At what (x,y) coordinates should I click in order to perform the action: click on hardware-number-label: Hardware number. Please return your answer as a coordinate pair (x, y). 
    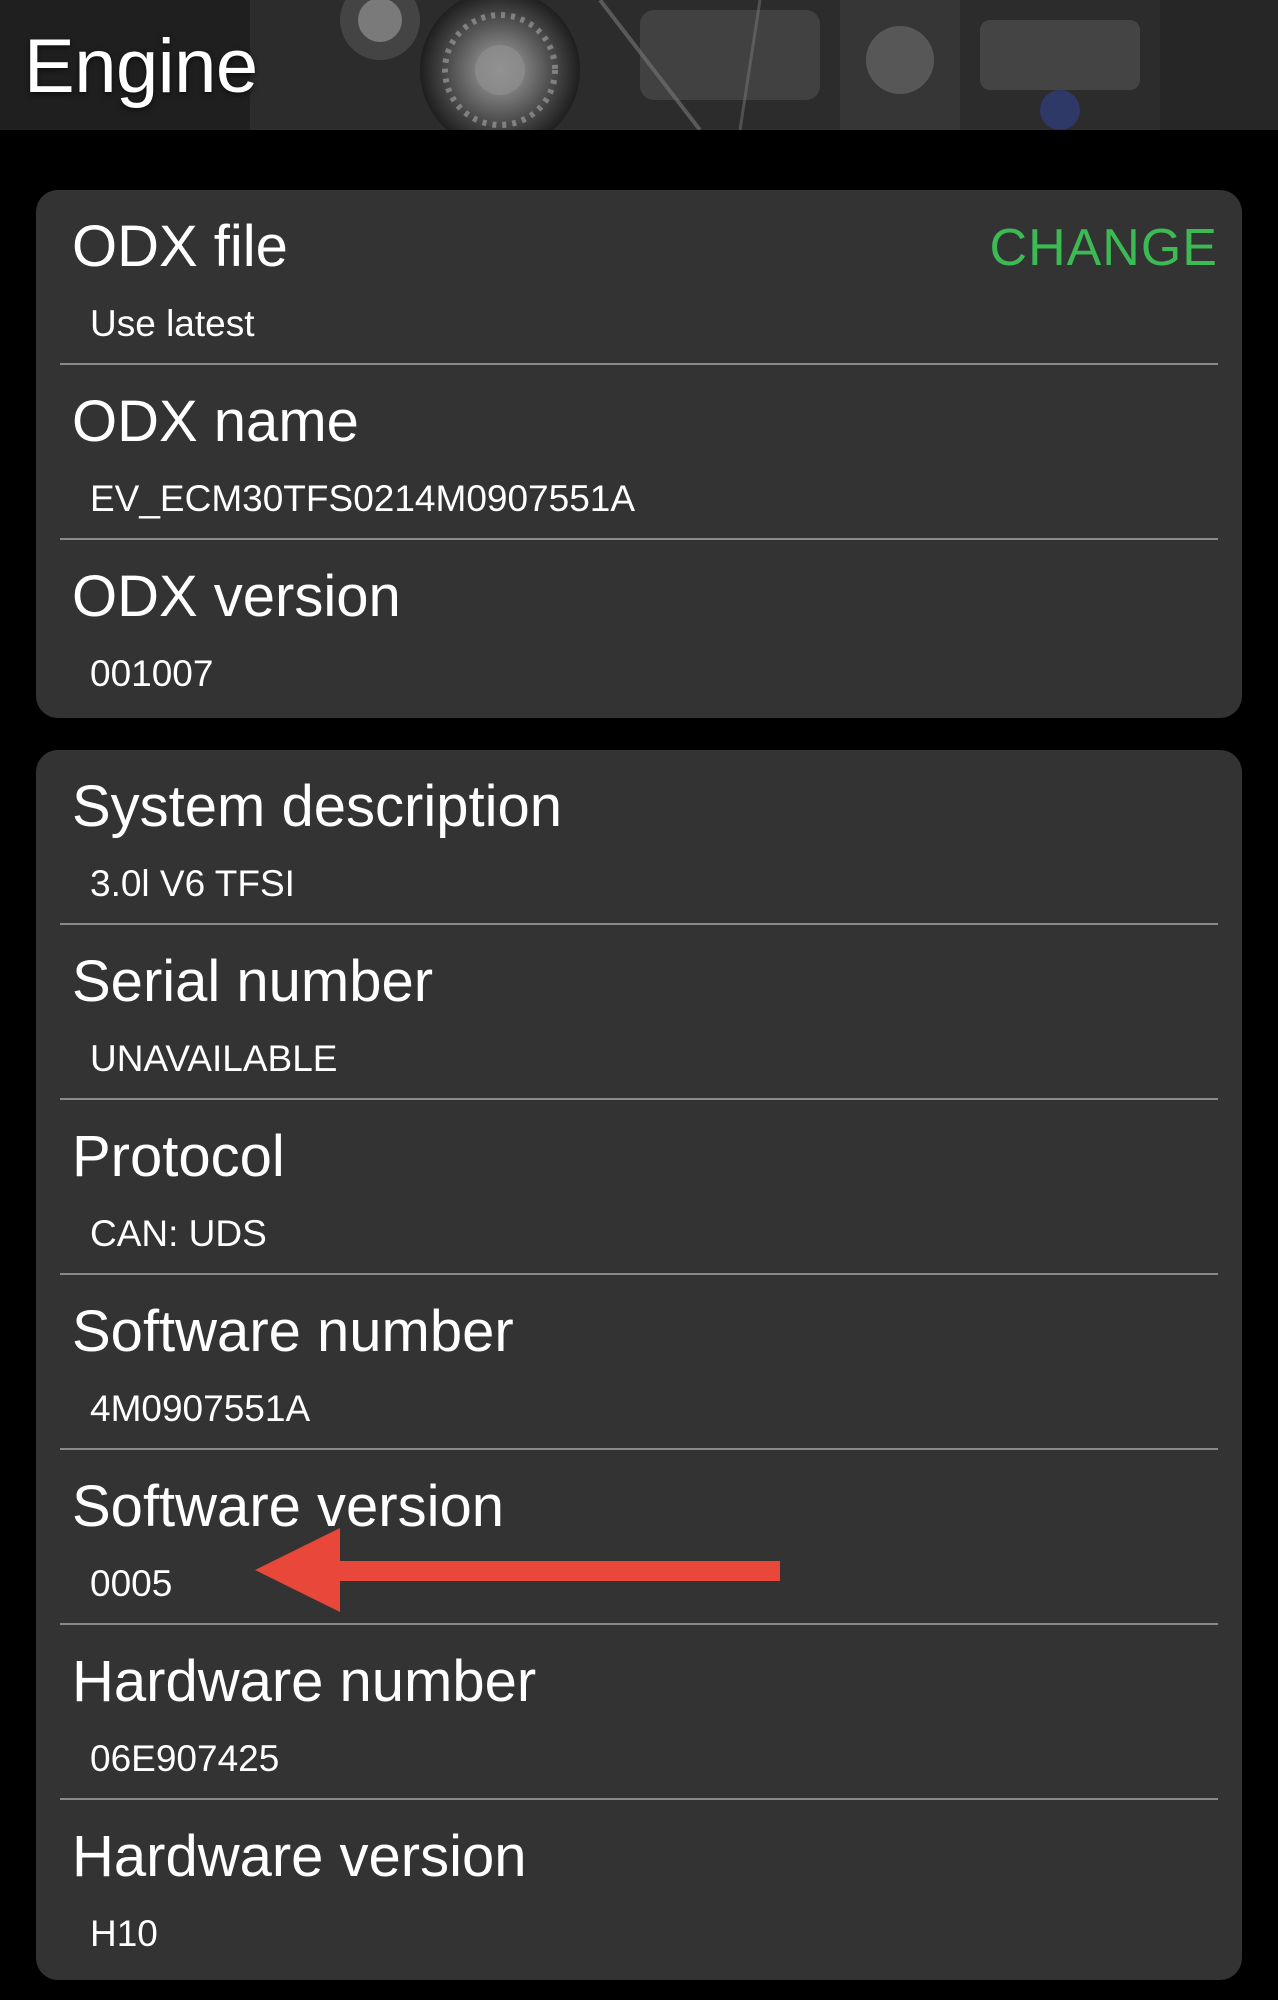
    Looking at the image, I should click on (304, 1681).